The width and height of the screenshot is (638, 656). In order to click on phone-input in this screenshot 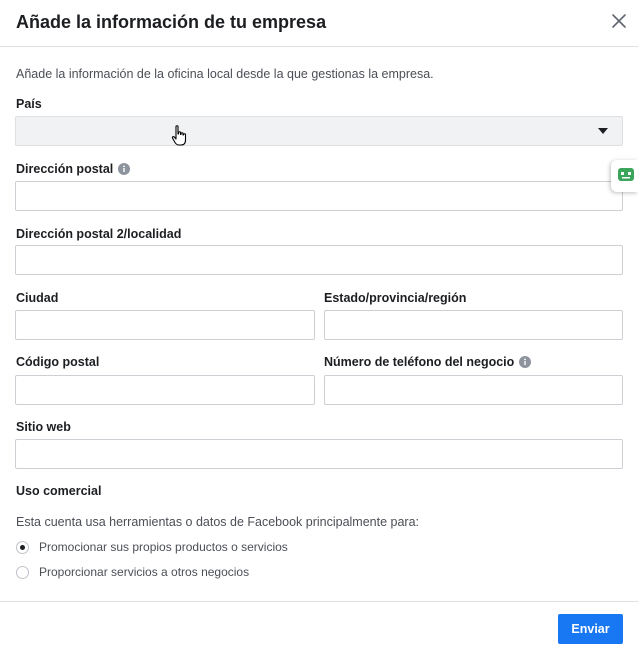, I will do `click(473, 390)`.